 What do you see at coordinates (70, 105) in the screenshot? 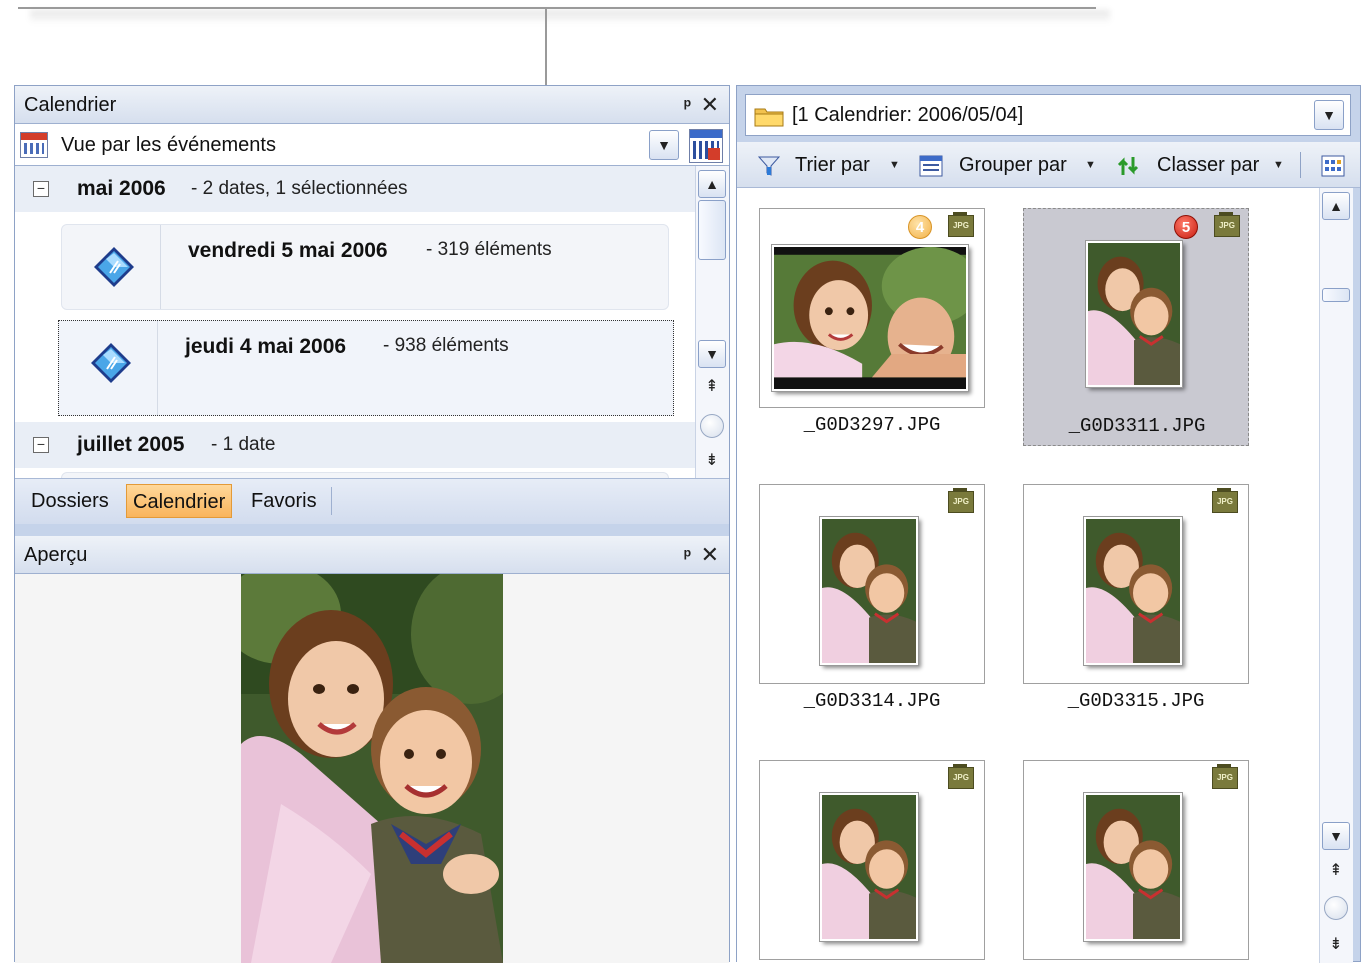
I see `calendar-panel-title: Calendrier` at bounding box center [70, 105].